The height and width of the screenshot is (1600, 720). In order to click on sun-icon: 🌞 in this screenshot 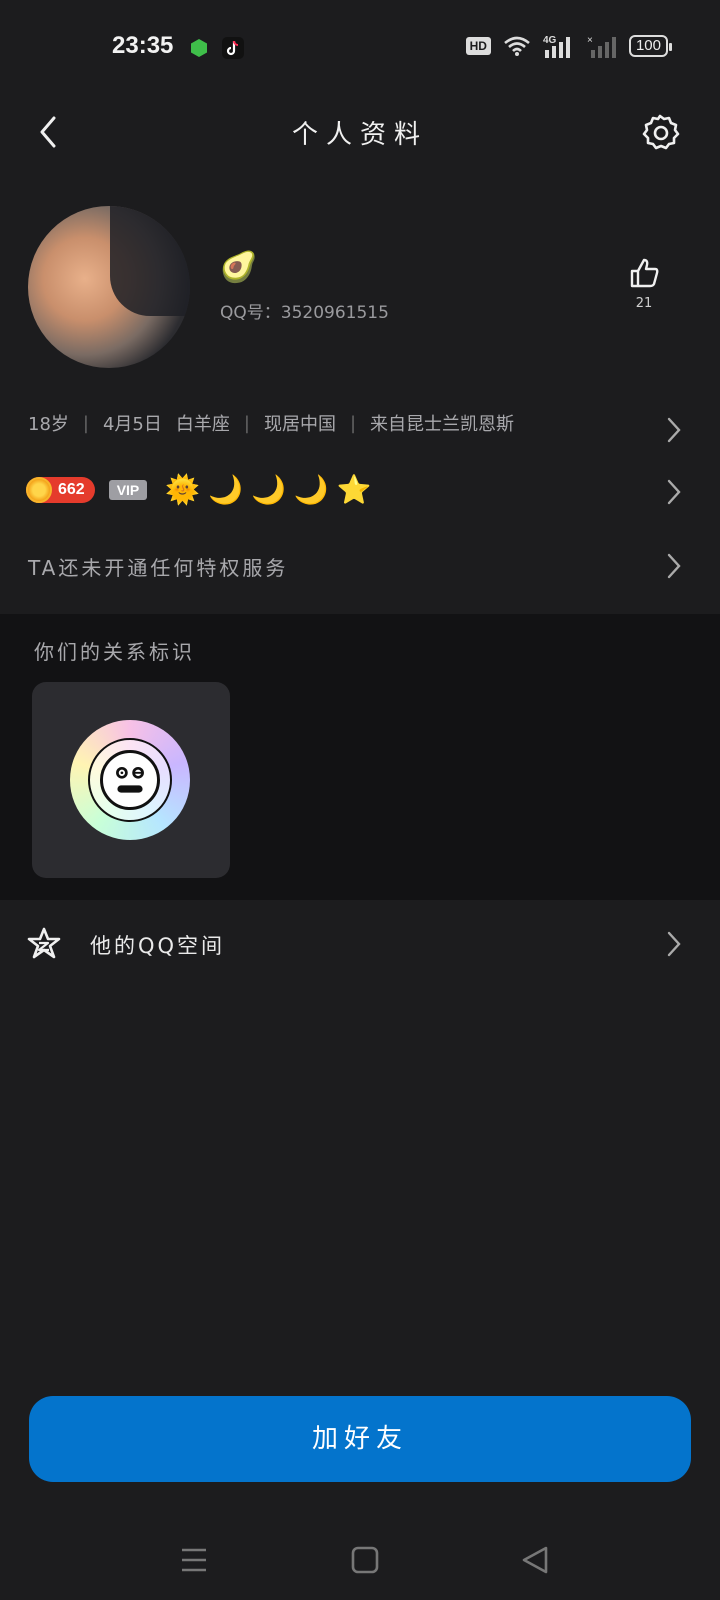, I will do `click(183, 489)`.